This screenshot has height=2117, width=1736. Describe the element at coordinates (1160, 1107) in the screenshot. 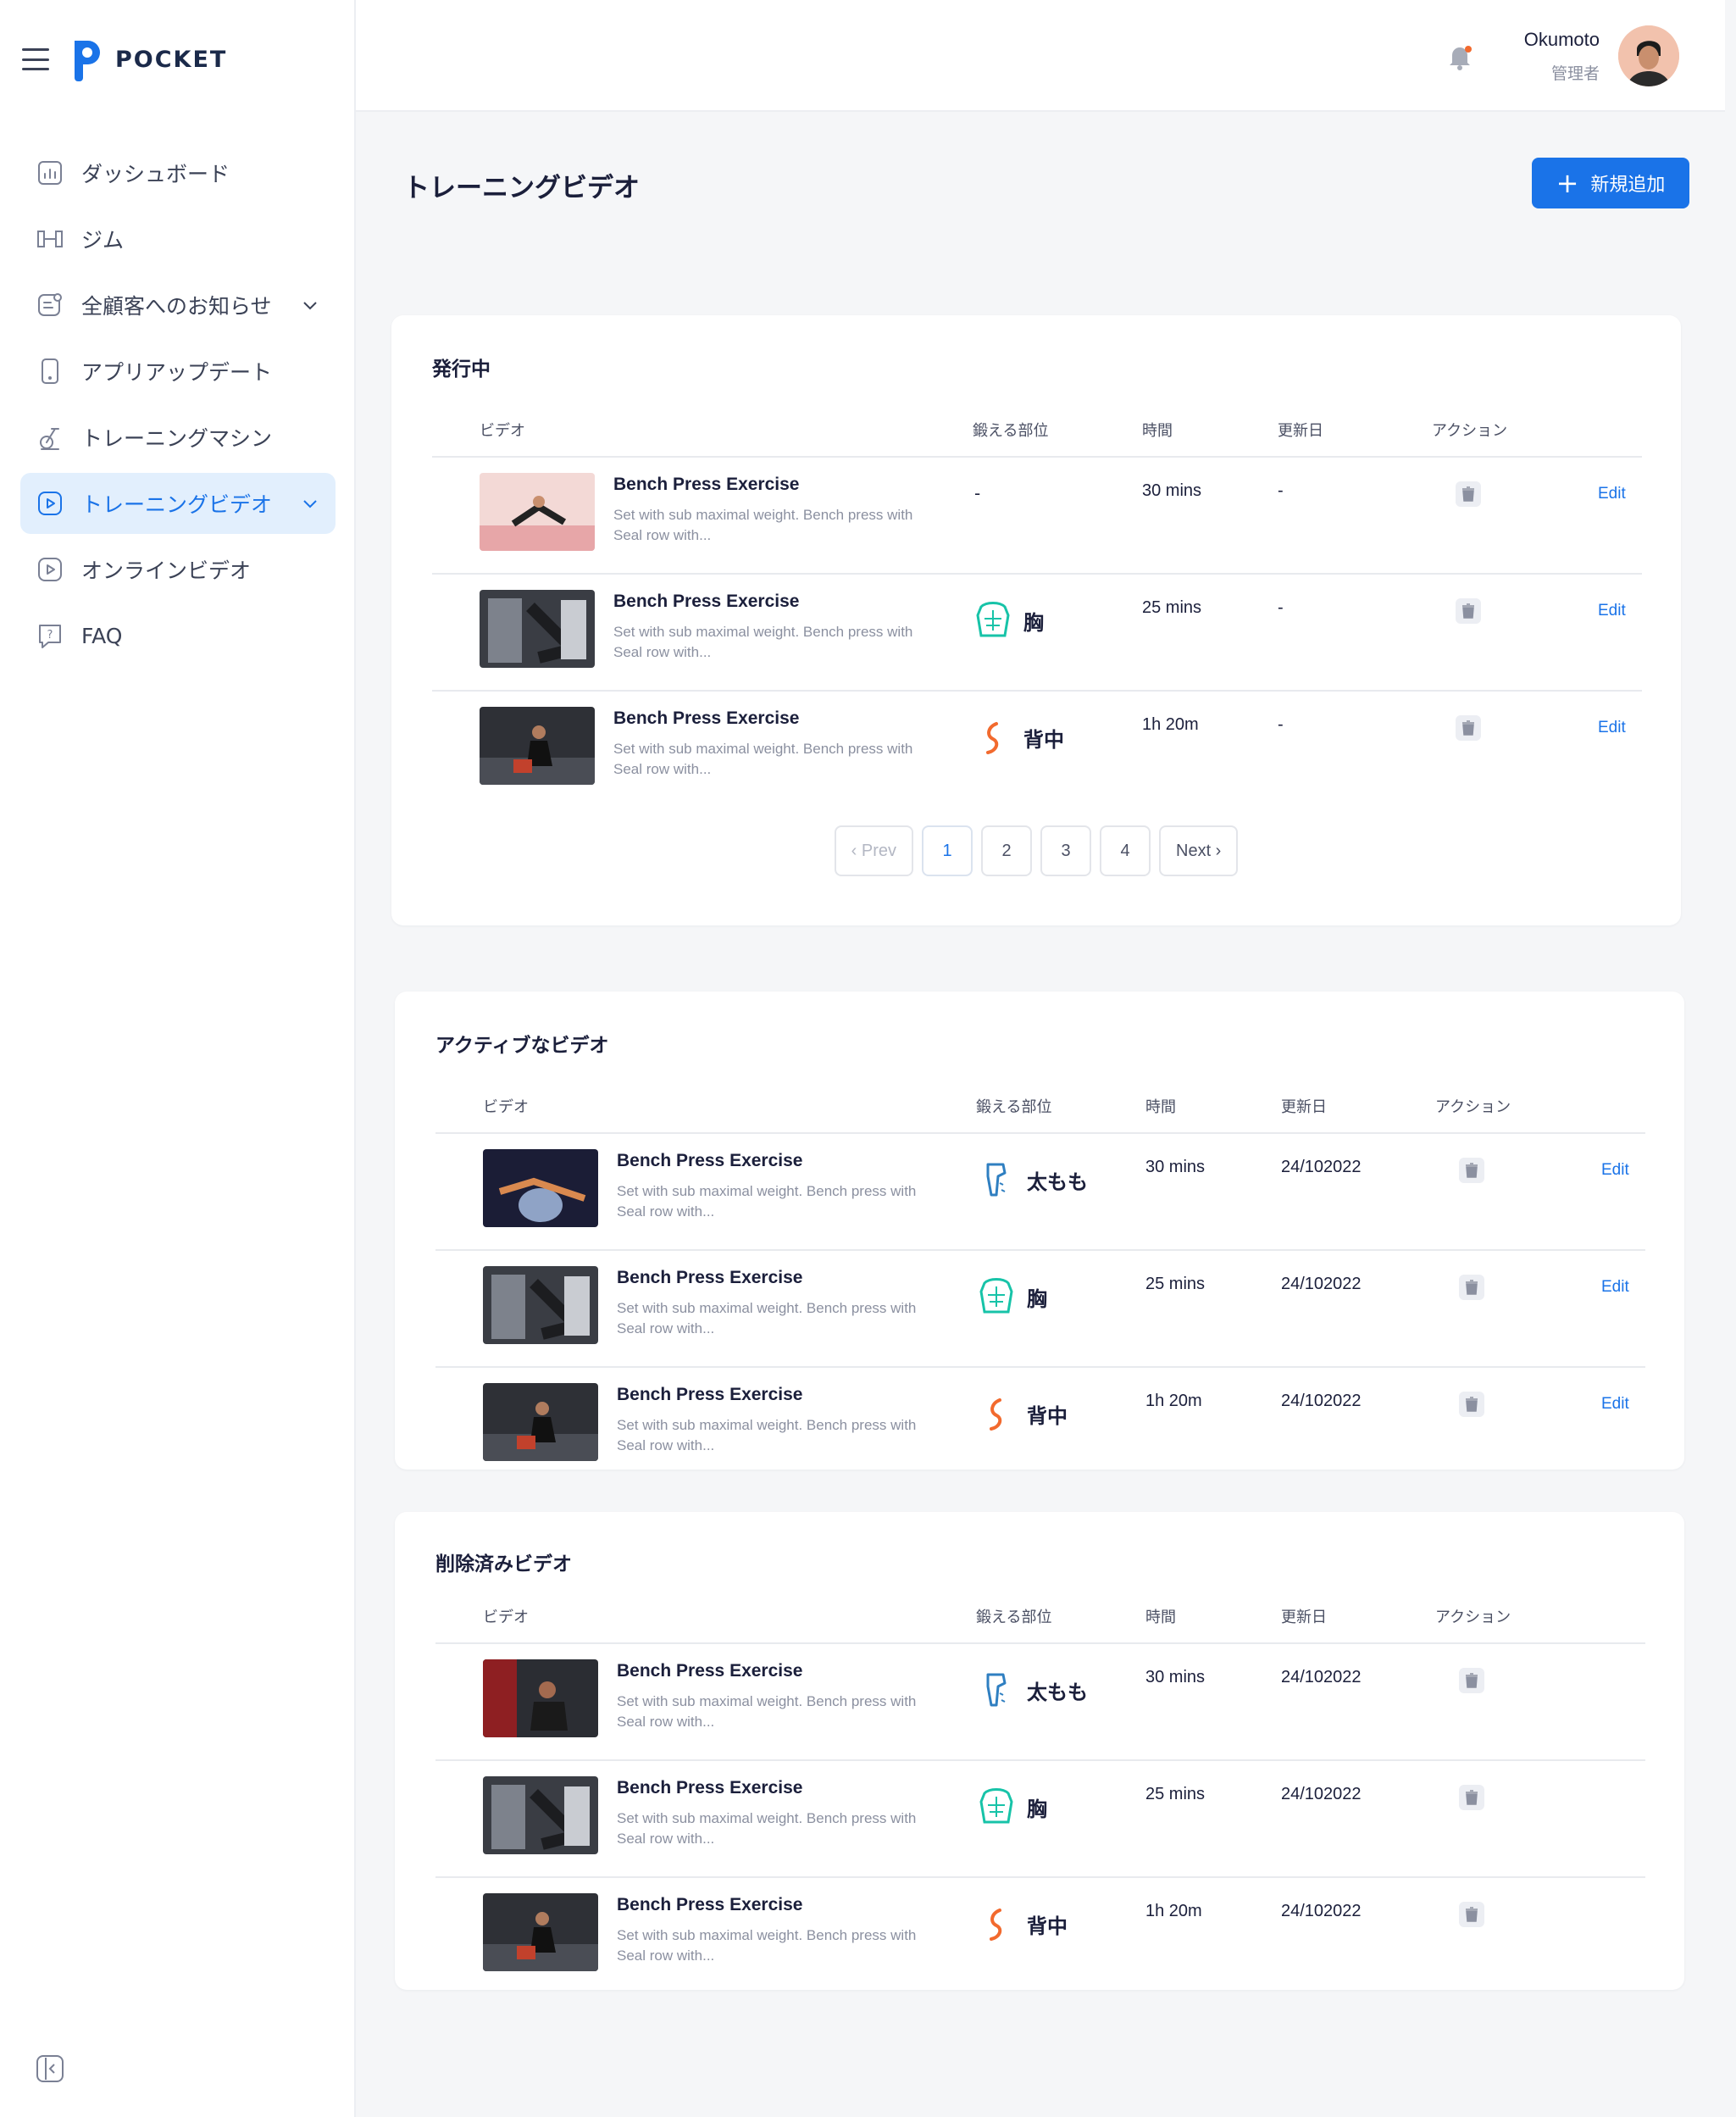

I see `column-duration: 時間` at that location.